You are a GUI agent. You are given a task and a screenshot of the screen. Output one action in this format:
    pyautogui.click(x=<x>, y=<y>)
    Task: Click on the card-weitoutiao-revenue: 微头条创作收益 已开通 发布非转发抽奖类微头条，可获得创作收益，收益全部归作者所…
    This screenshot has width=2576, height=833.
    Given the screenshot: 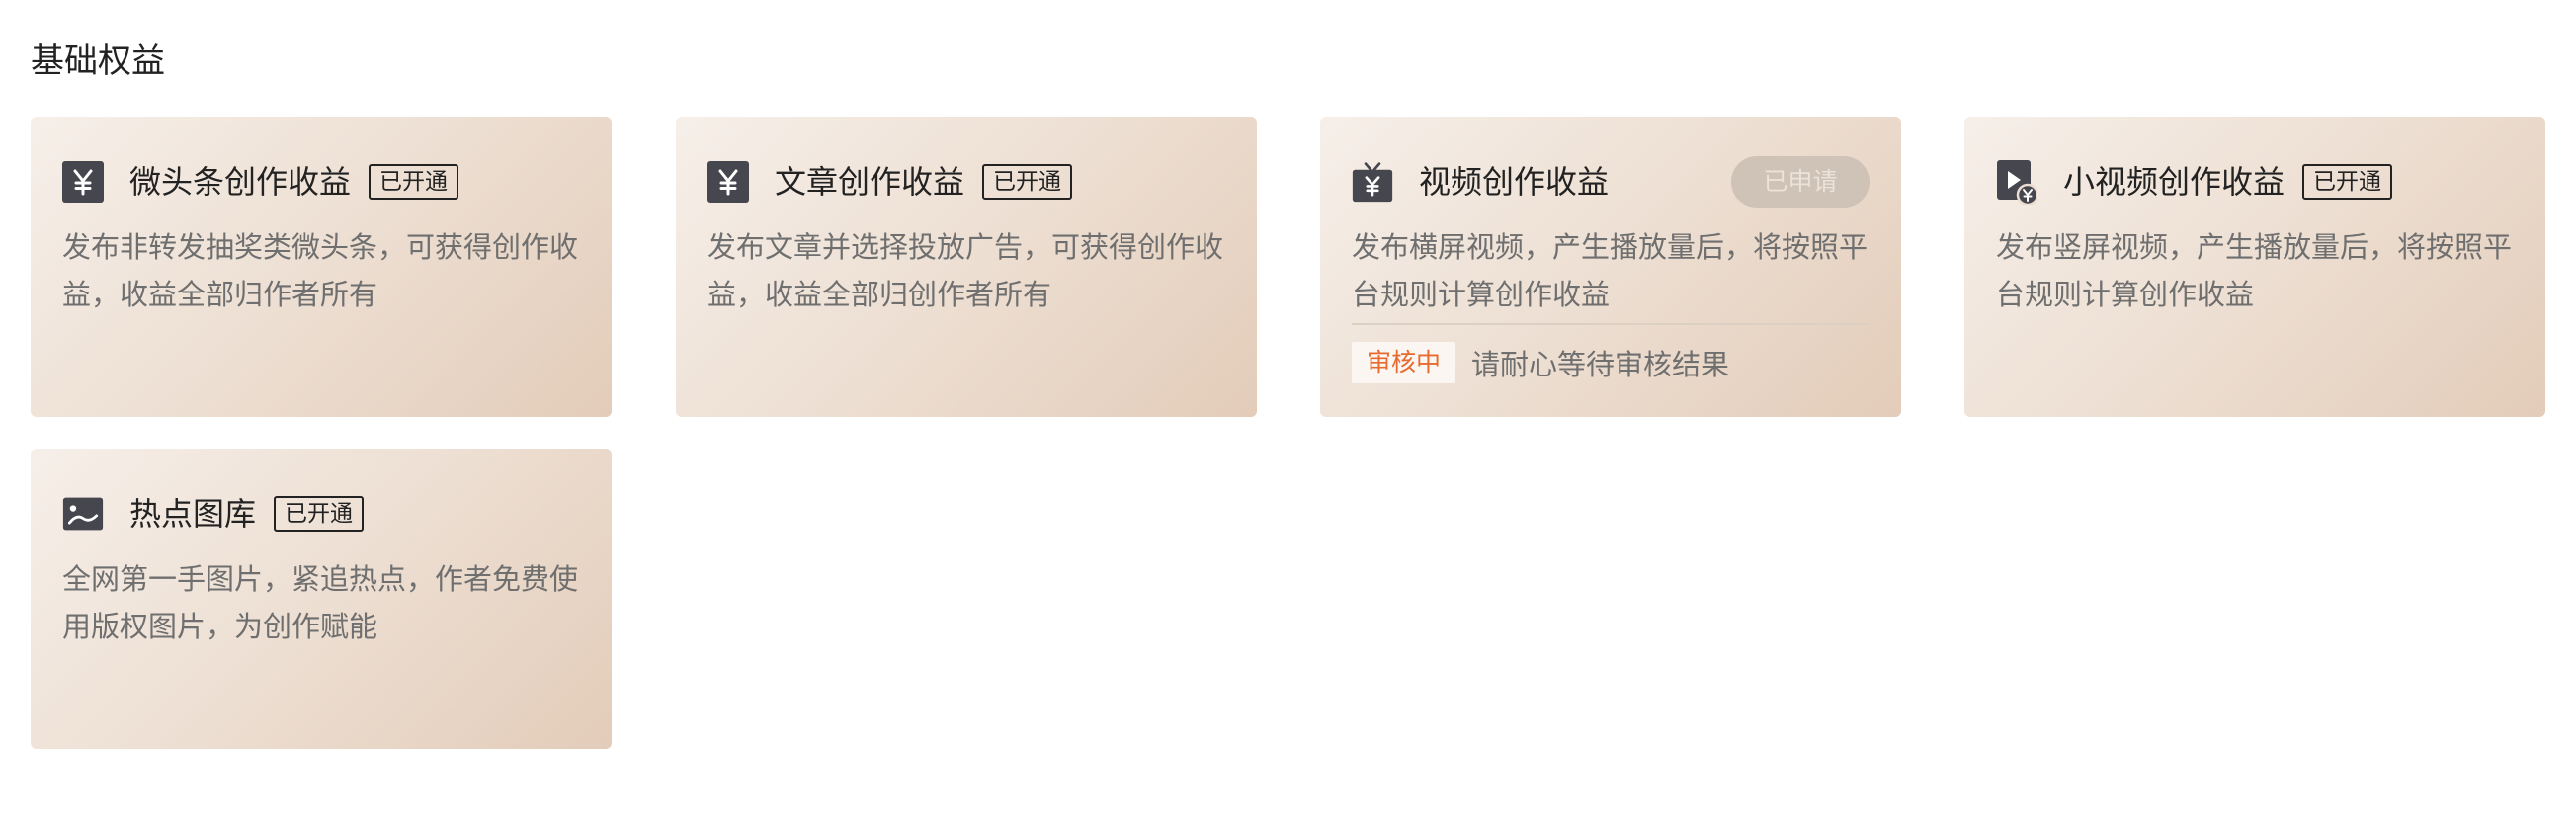 What is the action you would take?
    pyautogui.click(x=321, y=267)
    